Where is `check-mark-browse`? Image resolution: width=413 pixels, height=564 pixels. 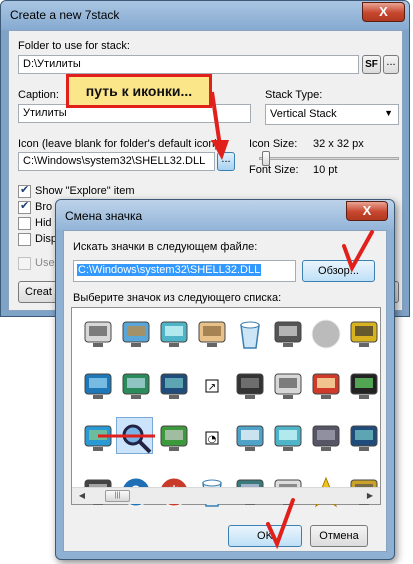 check-mark-browse is located at coordinates (358, 251).